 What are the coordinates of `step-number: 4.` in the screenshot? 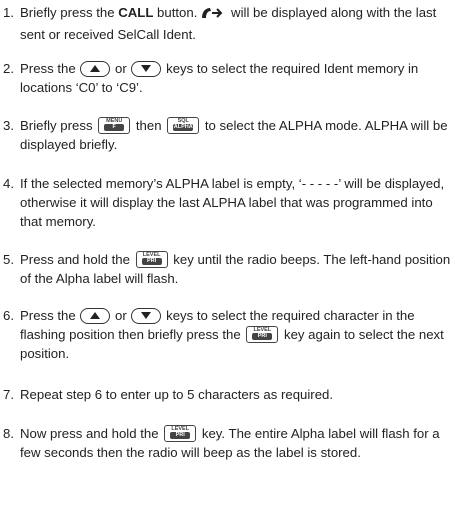 It's located at (8, 183).